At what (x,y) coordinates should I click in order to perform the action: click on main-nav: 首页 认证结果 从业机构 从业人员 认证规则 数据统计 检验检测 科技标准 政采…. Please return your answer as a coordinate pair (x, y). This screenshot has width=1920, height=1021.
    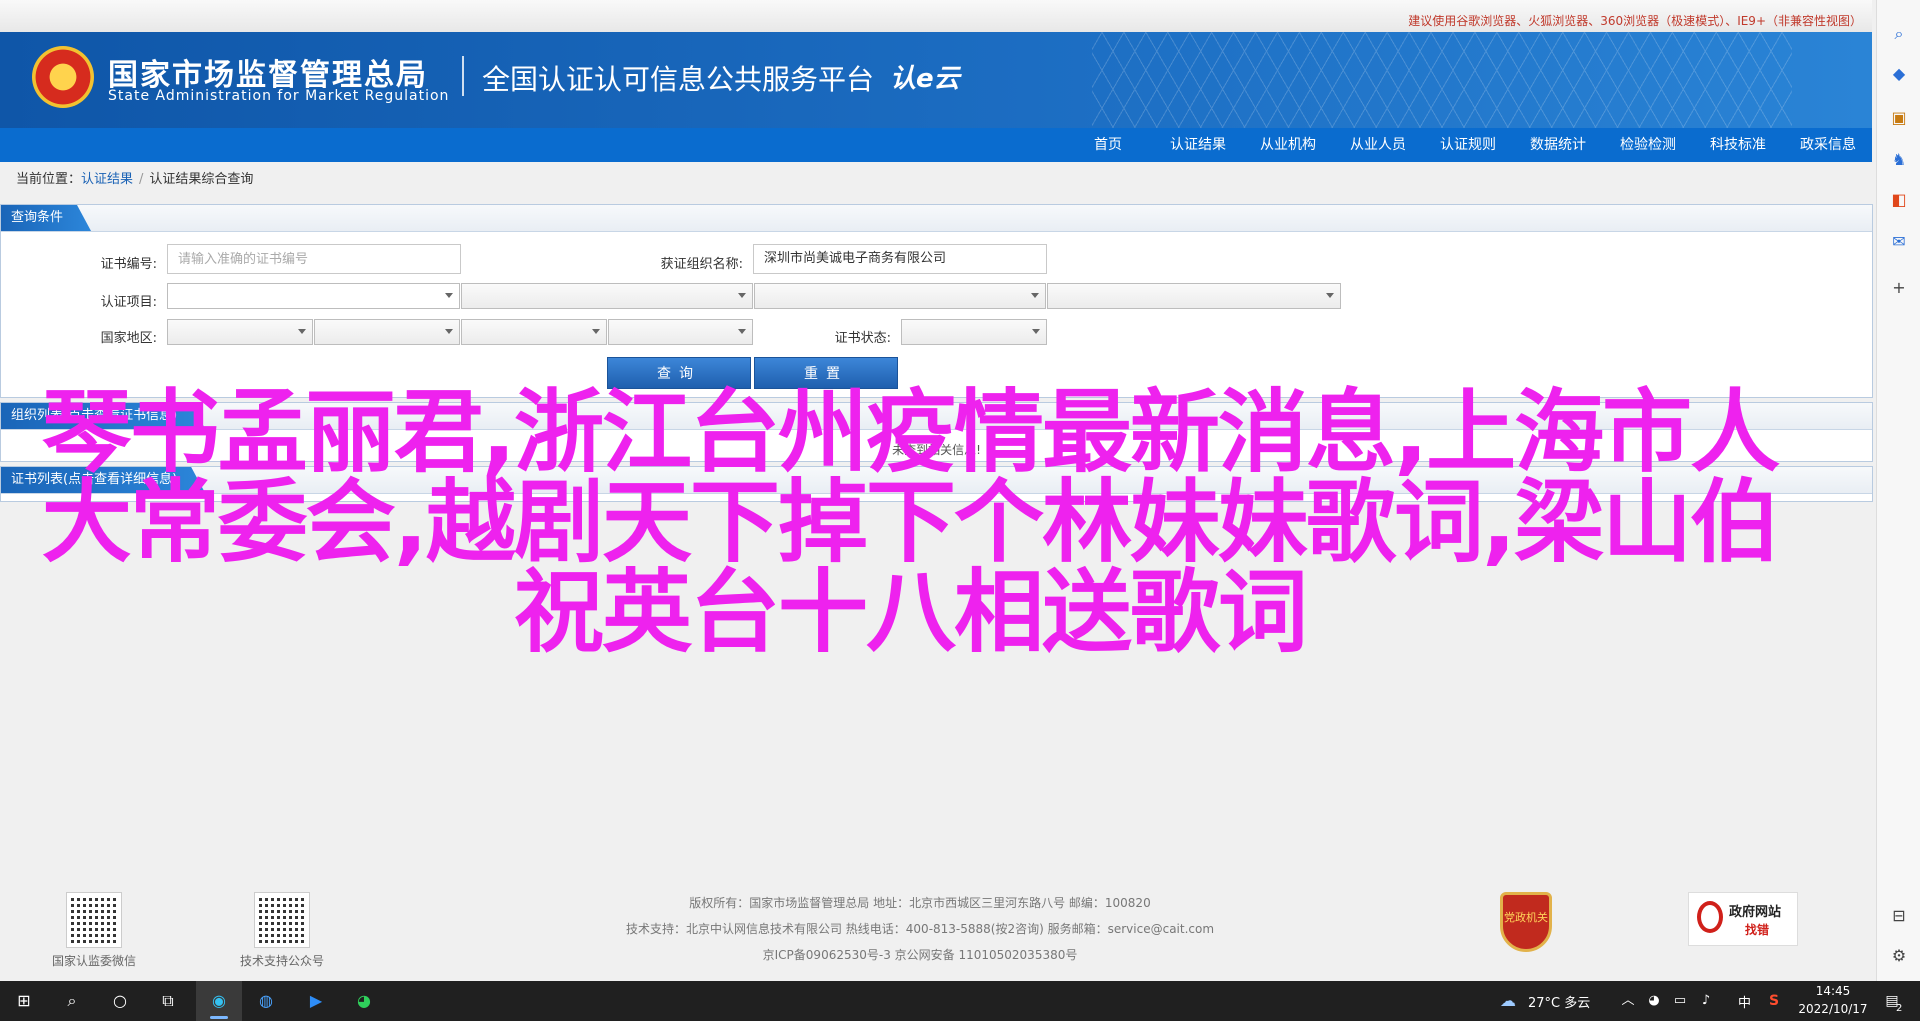
    Looking at the image, I should click on (936, 145).